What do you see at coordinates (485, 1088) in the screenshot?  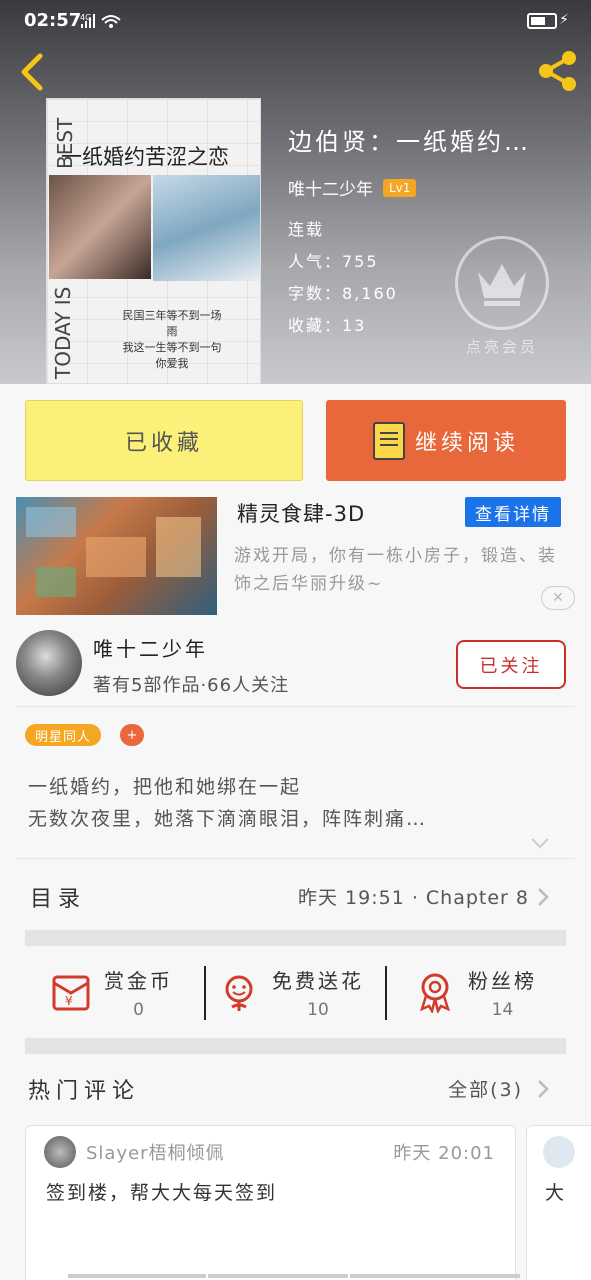 I see `all-comments-link: 全部(3)` at bounding box center [485, 1088].